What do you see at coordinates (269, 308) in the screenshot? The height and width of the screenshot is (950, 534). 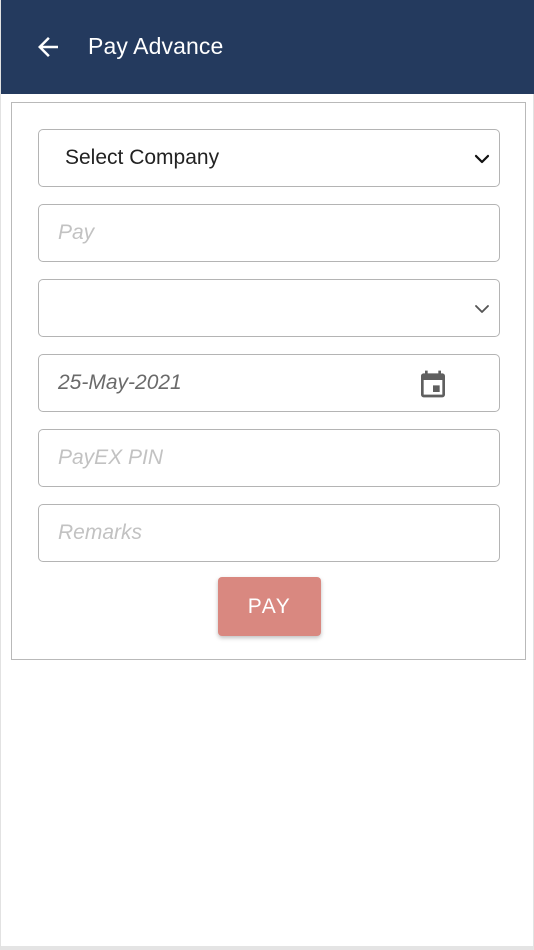 I see `secondary-select` at bounding box center [269, 308].